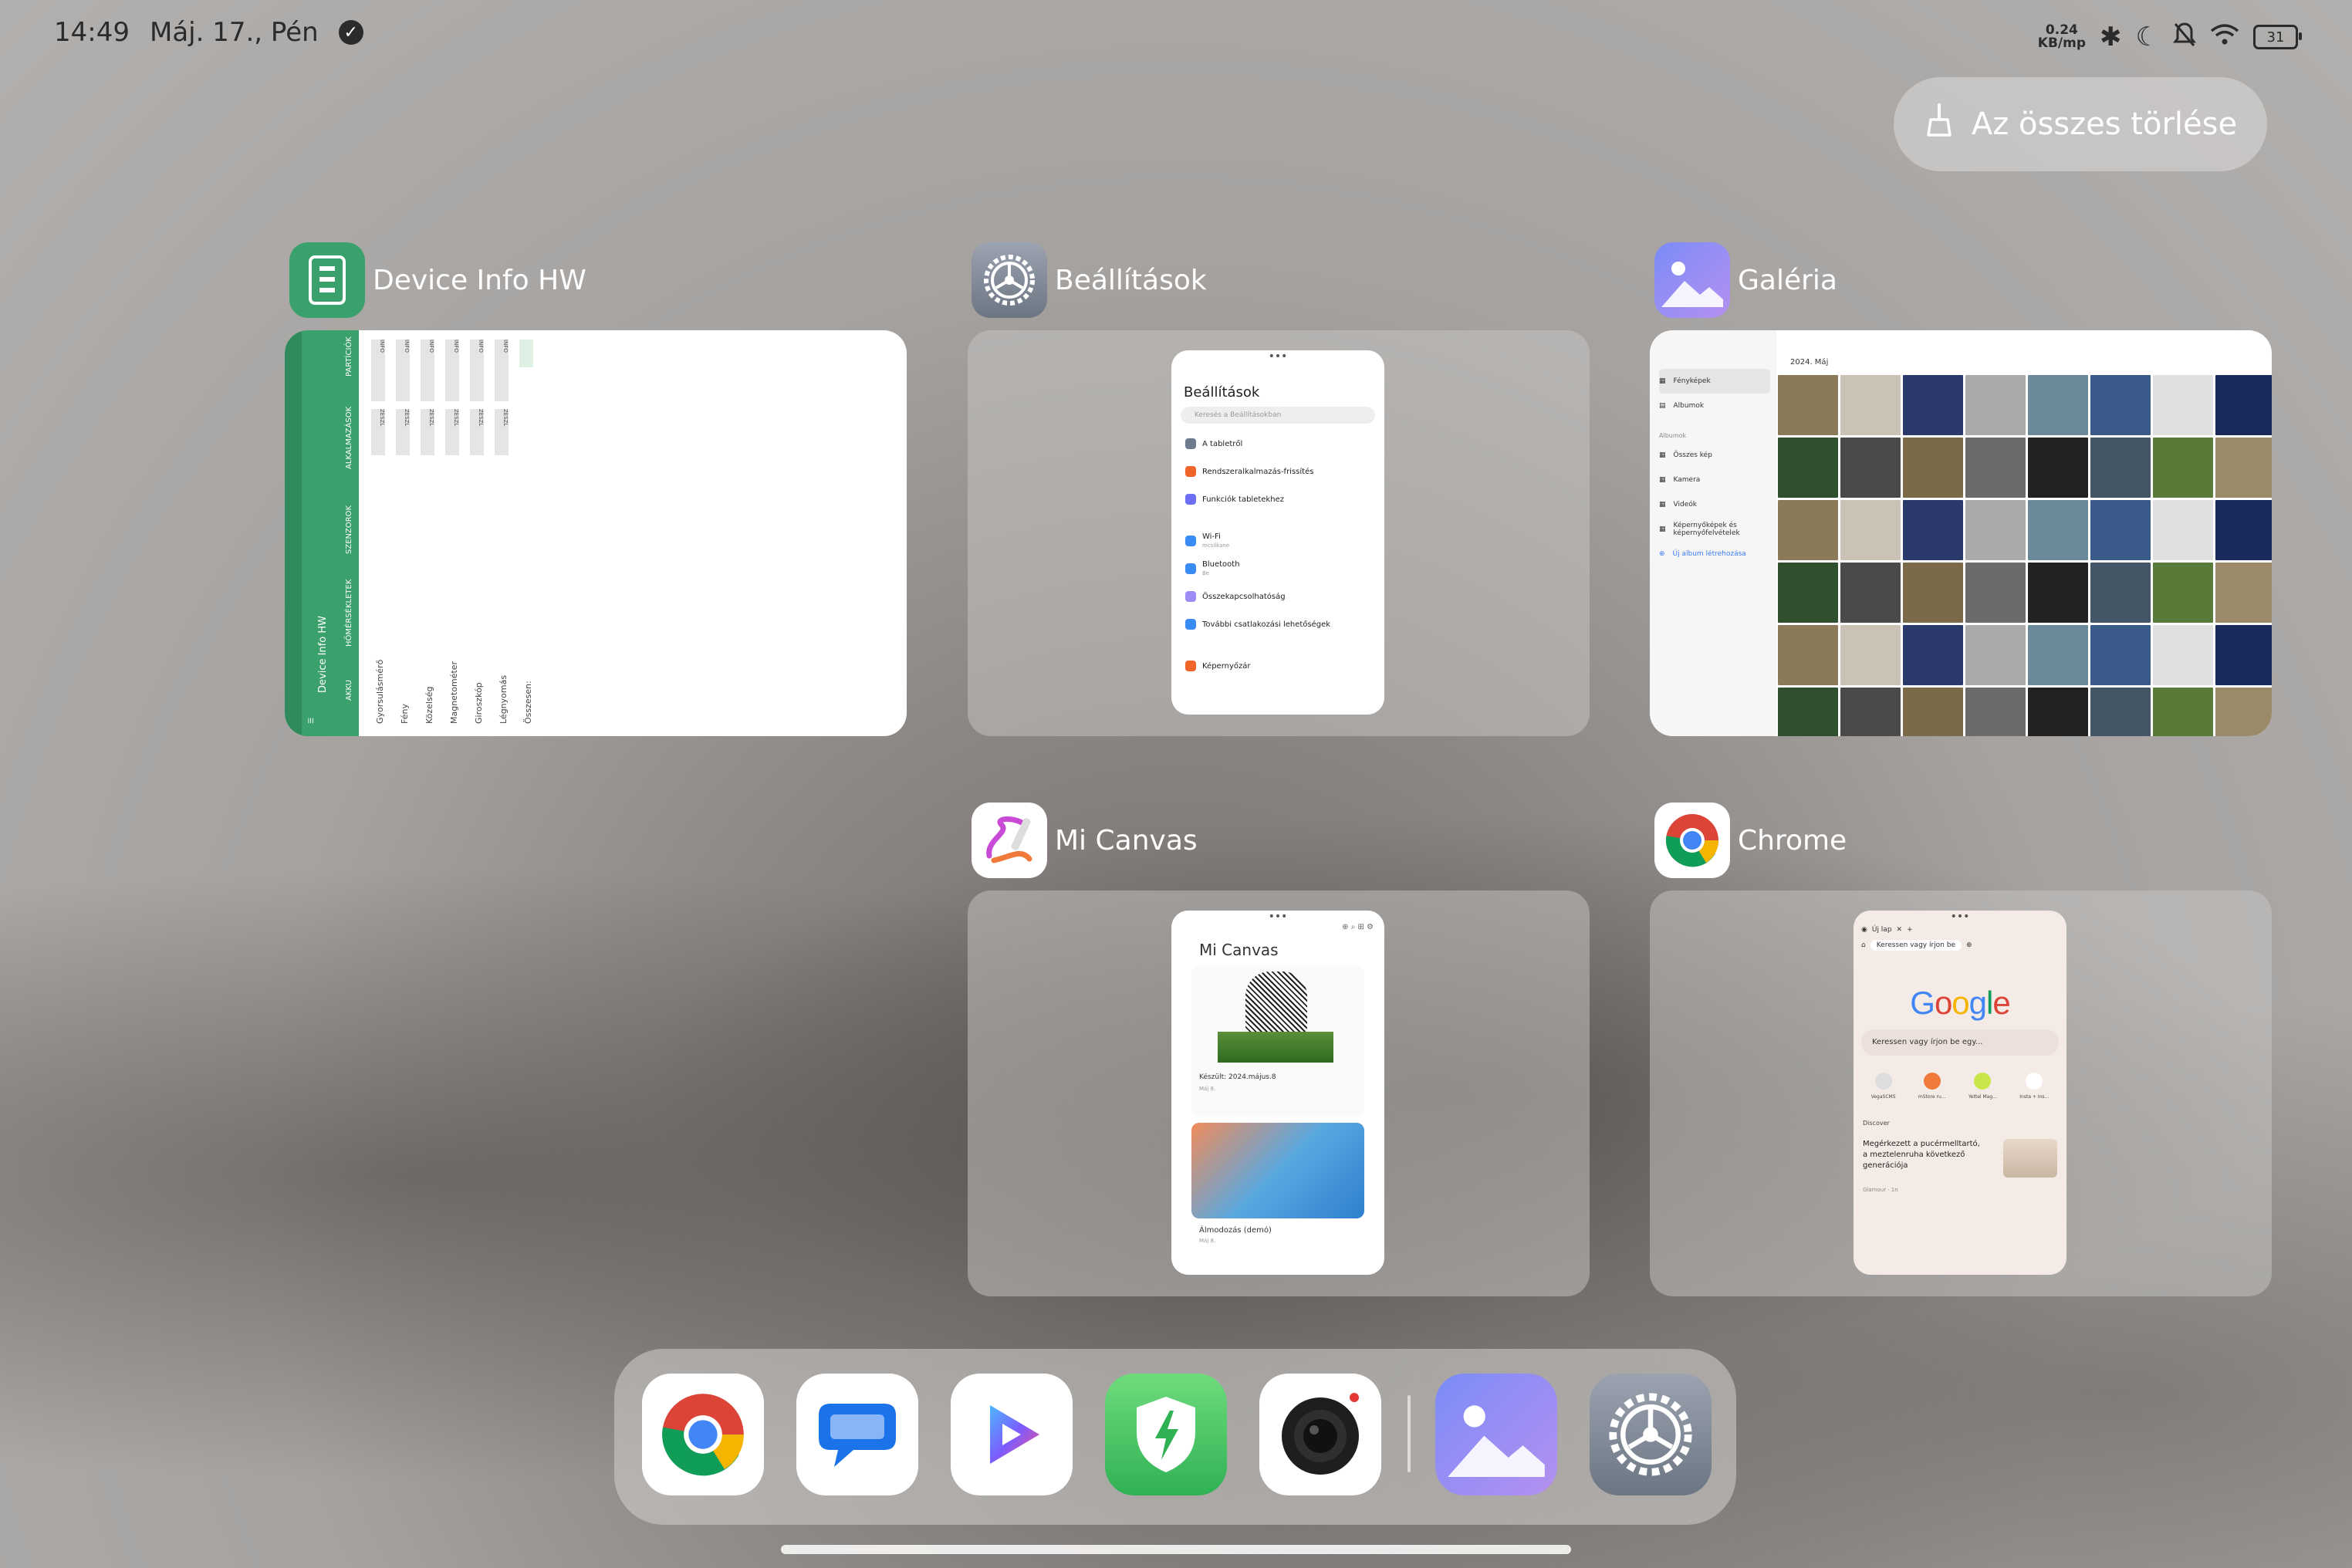 The image size is (2352, 1568). I want to click on recent-app-name: Mi Canvas, so click(1126, 840).